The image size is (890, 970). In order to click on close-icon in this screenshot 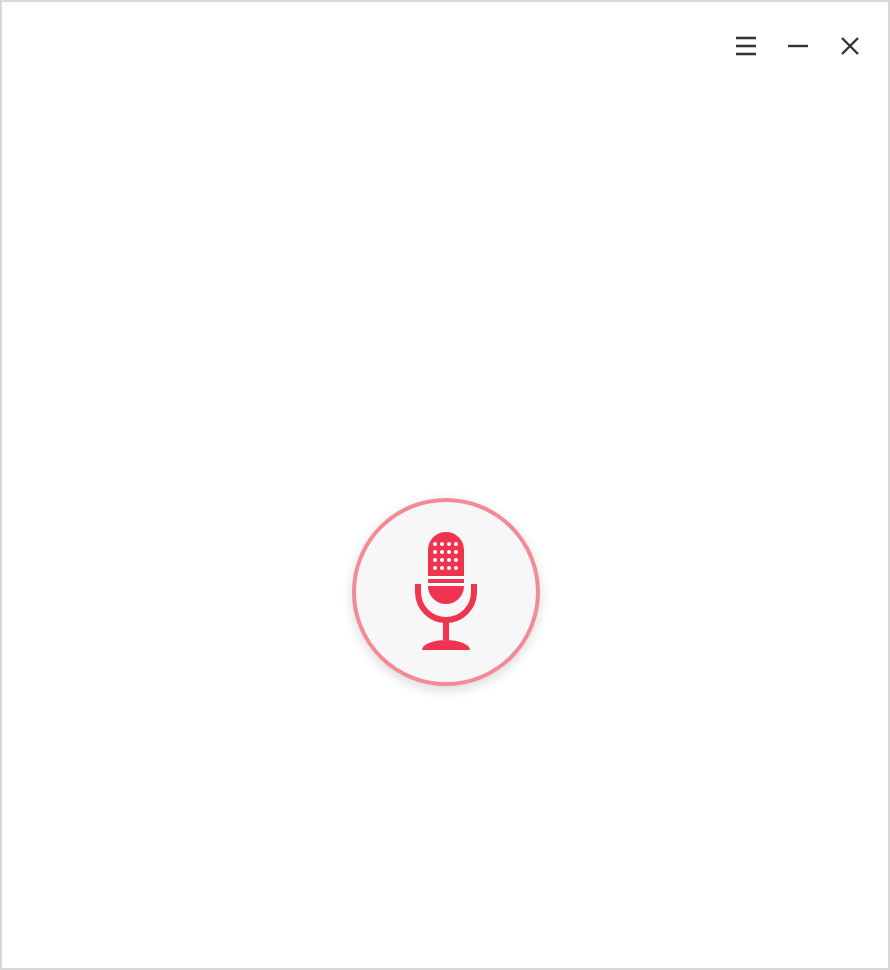, I will do `click(850, 46)`.